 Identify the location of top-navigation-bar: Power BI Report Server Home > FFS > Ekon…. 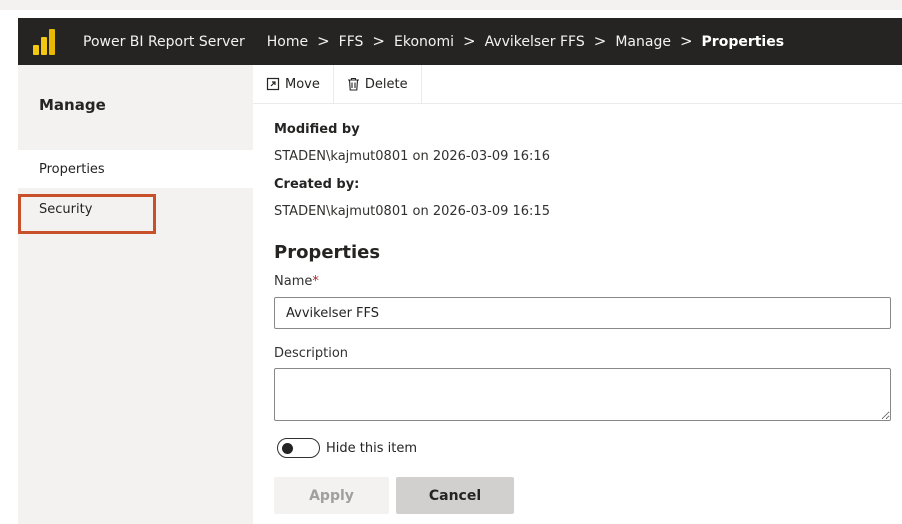
(460, 41).